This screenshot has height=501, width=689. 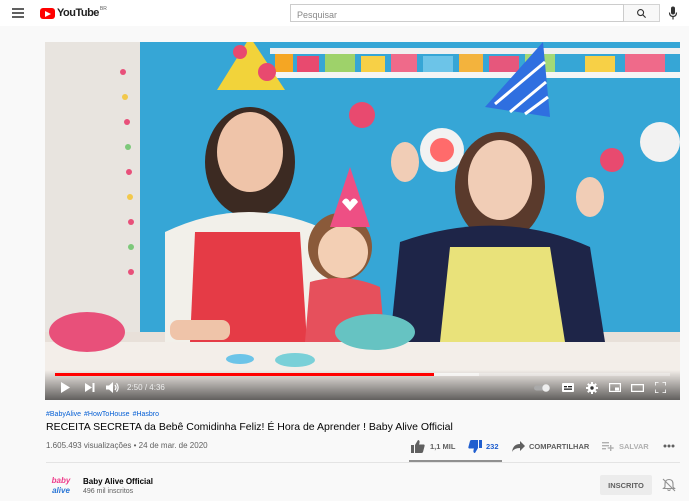 I want to click on masthead: YouTube BR, so click(x=344, y=13).